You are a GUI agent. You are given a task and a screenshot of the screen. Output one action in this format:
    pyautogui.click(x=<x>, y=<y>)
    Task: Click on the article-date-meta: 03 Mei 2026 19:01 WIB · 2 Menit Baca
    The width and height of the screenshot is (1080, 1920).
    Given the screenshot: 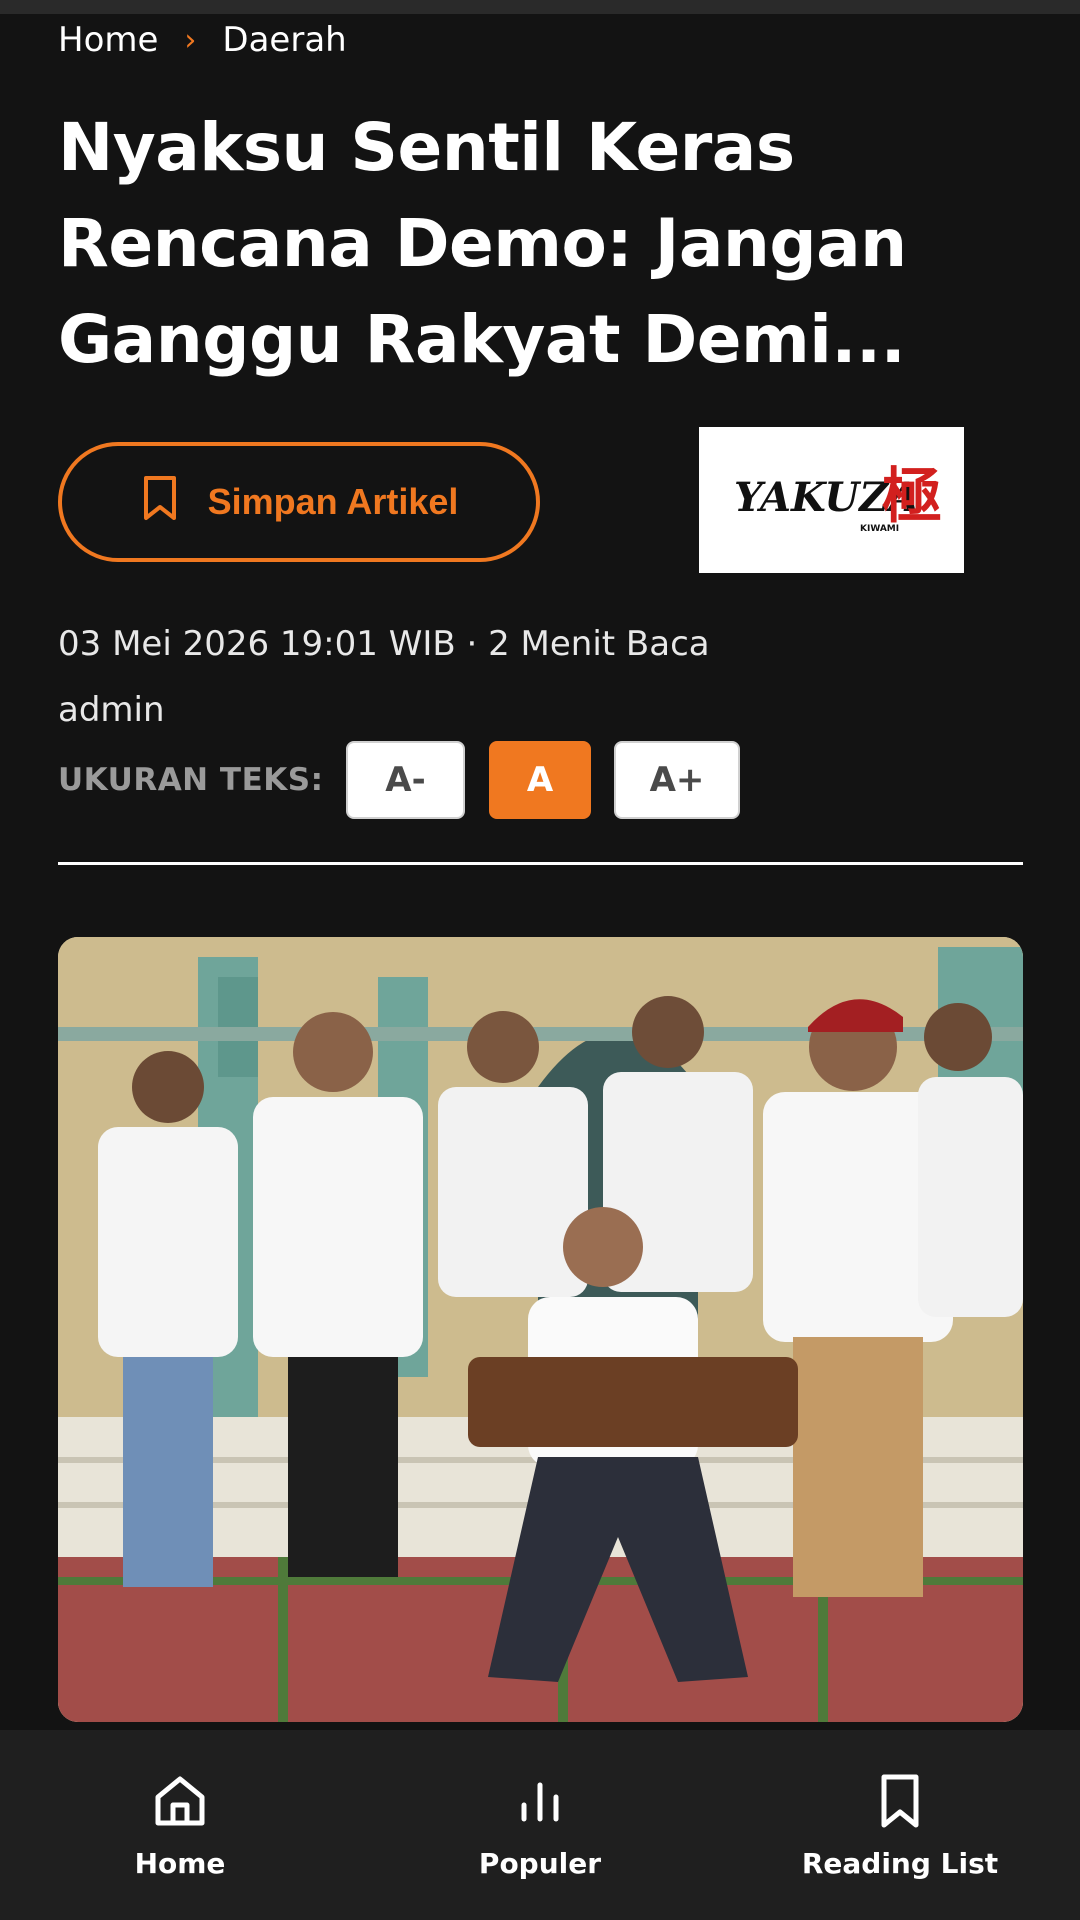 What is the action you would take?
    pyautogui.click(x=384, y=644)
    